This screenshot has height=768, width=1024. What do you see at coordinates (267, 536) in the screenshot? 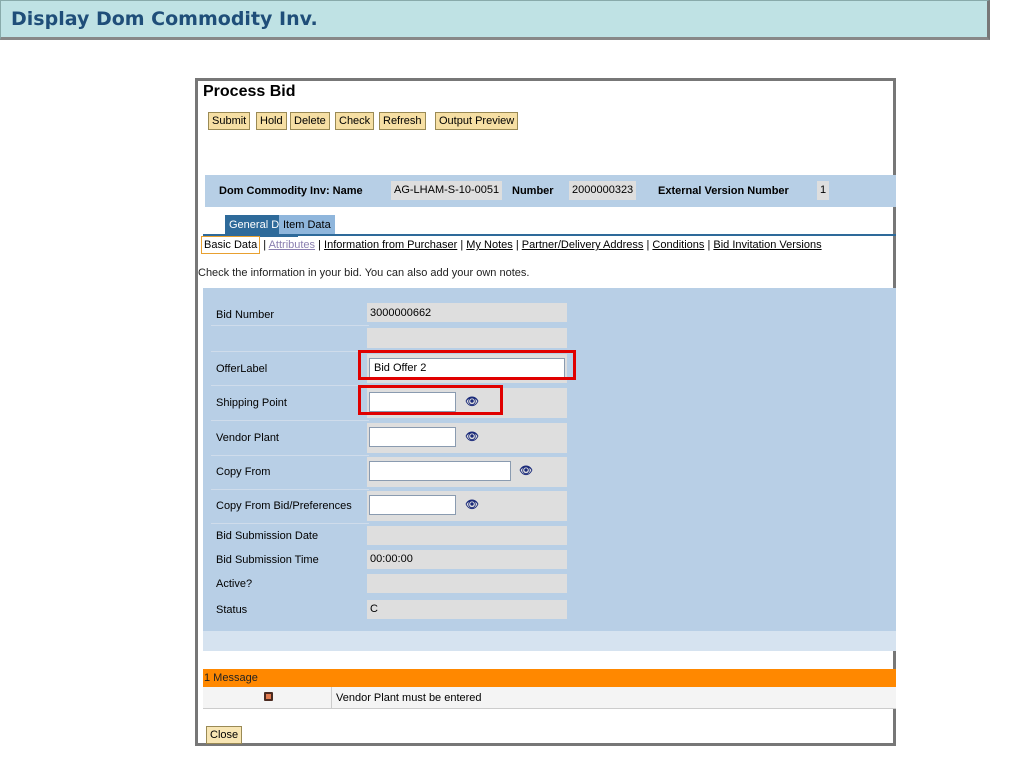
I see `bid-submission-date-label: Bid Submission Date` at bounding box center [267, 536].